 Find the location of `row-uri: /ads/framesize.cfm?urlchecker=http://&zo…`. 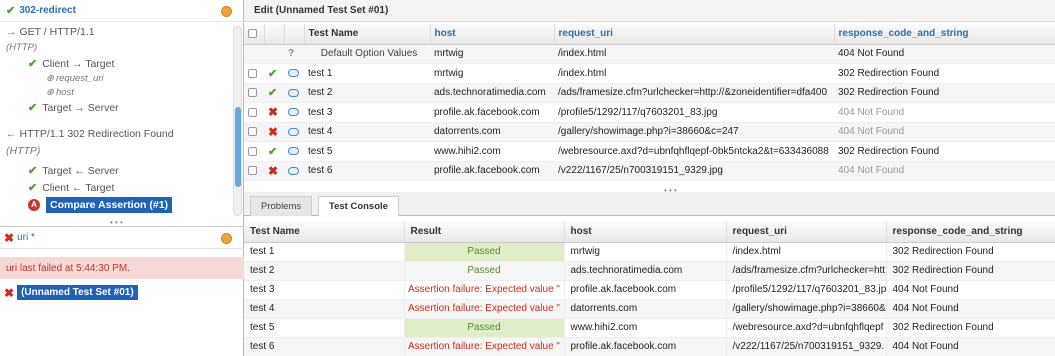

row-uri: /ads/framesize.cfm?urlchecker=http://&zo… is located at coordinates (694, 93).